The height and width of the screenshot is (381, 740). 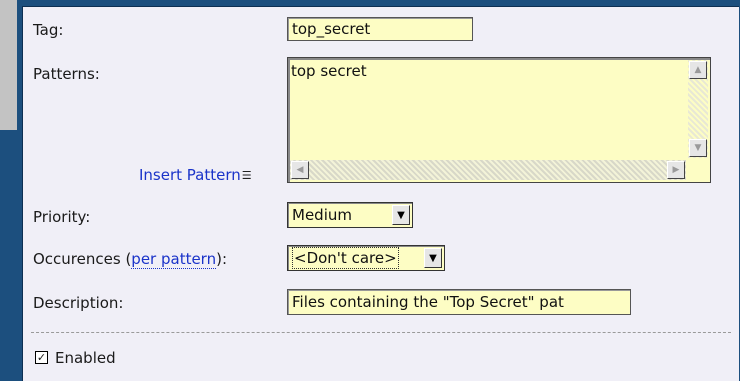 I want to click on patterns-horizontal-scrollbar: ◀ ▶, so click(x=488, y=170).